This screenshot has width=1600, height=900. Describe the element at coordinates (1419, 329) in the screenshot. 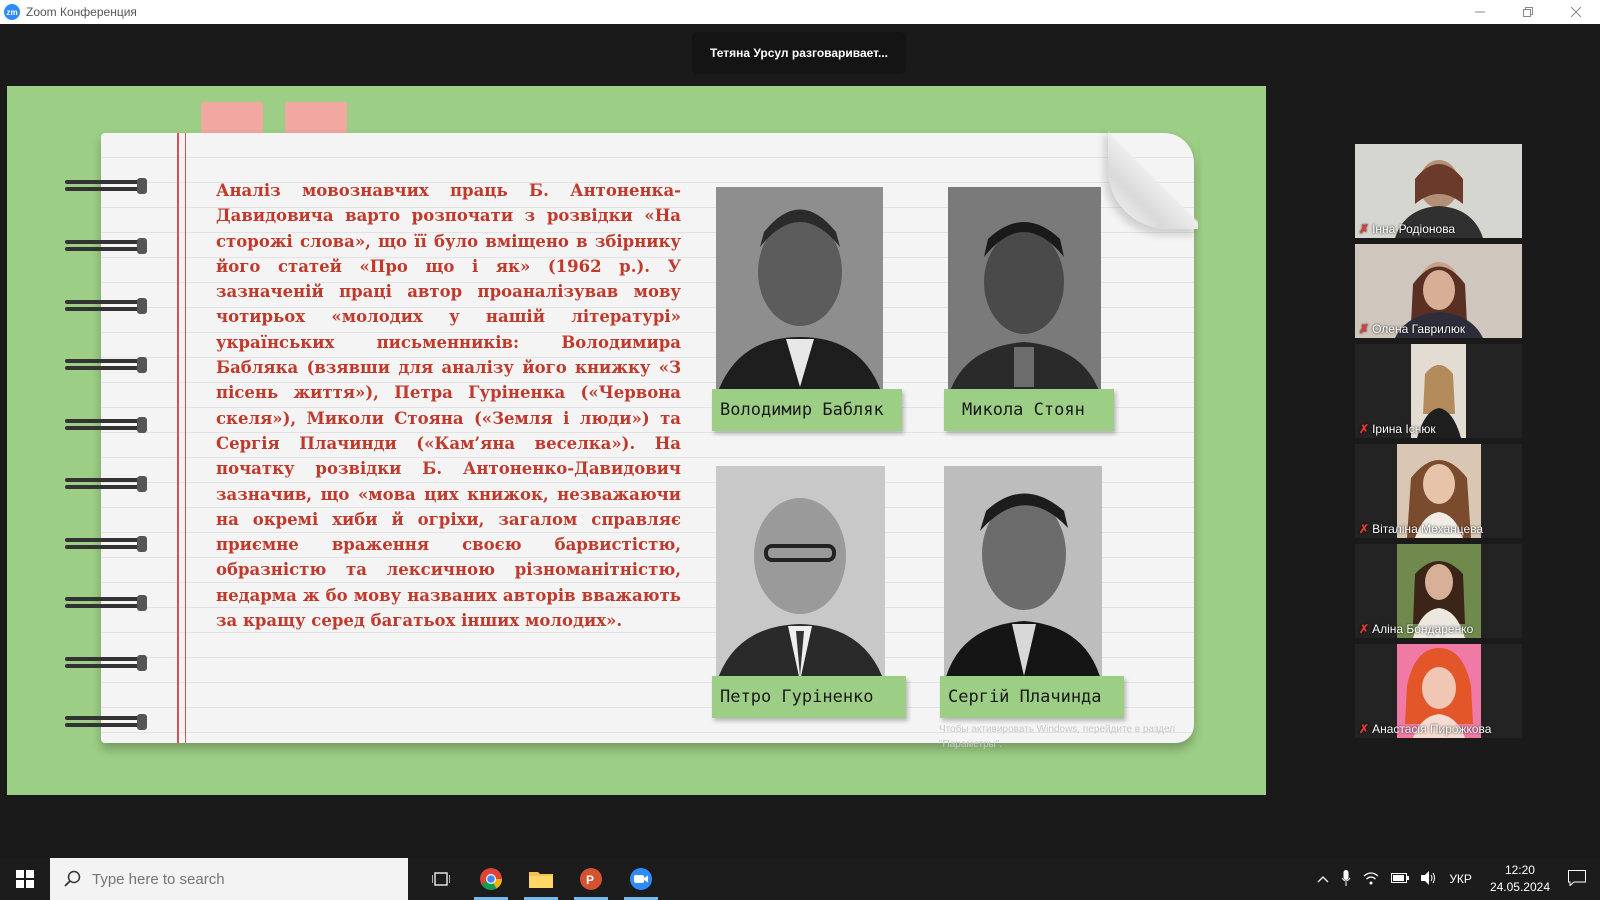

I see `participant-name: Олена Гаврилюк` at that location.